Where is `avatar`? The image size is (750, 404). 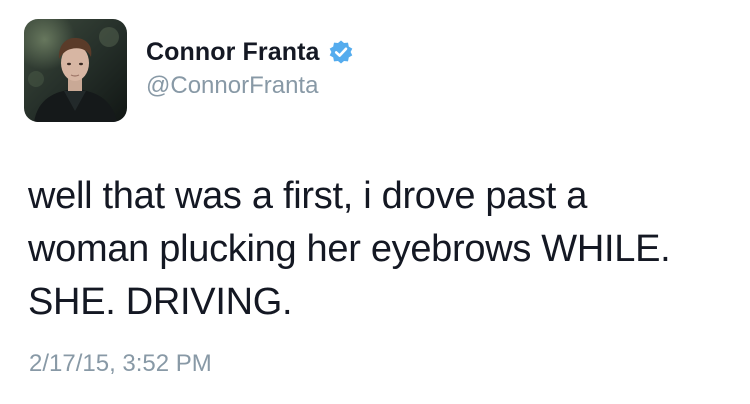
avatar is located at coordinates (75, 70).